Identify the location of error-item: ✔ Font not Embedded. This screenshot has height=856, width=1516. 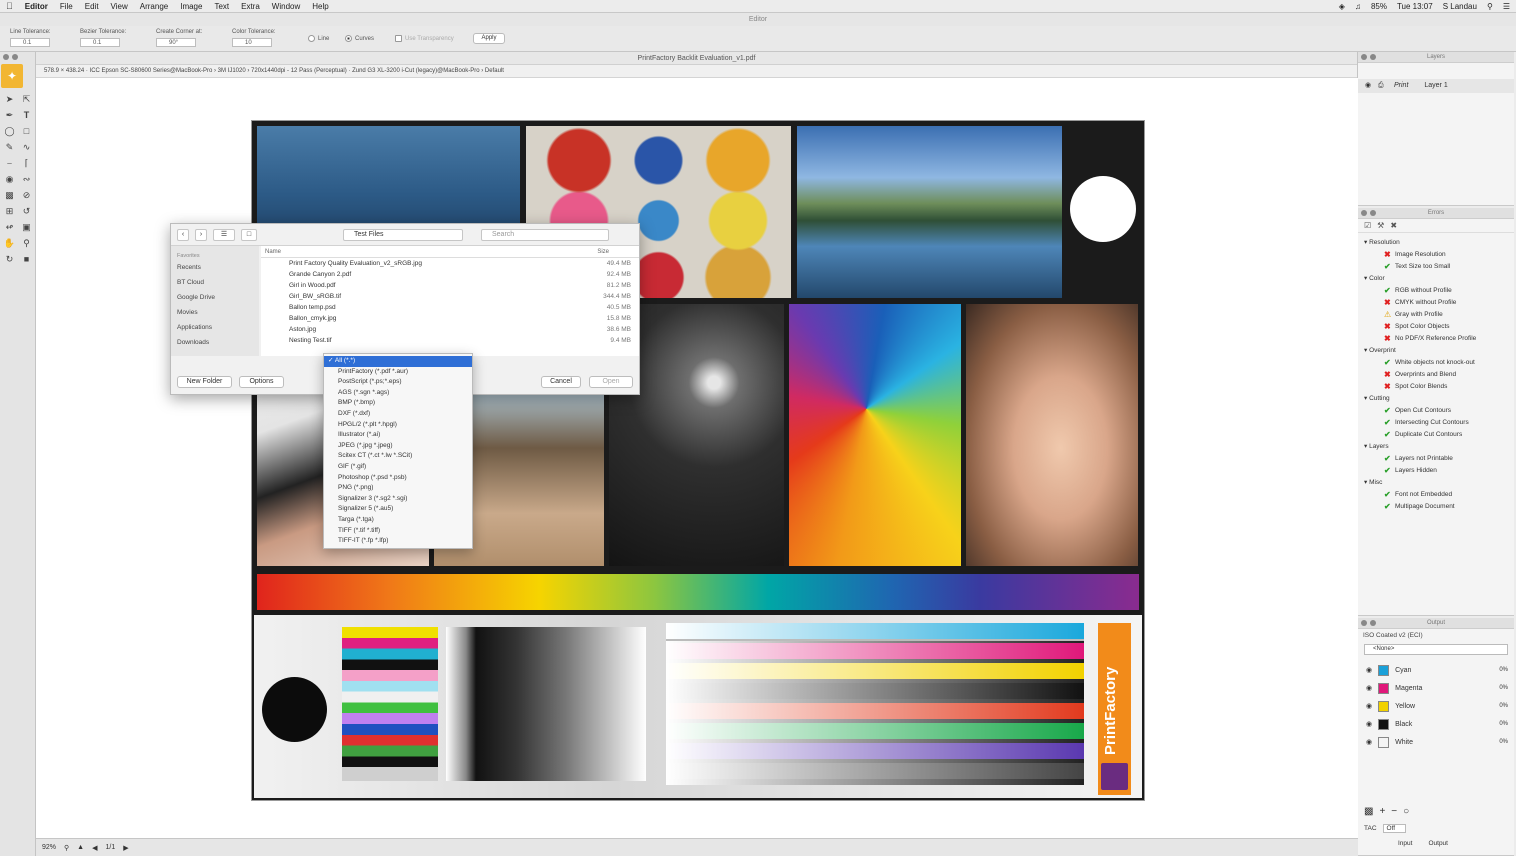
(1439, 495).